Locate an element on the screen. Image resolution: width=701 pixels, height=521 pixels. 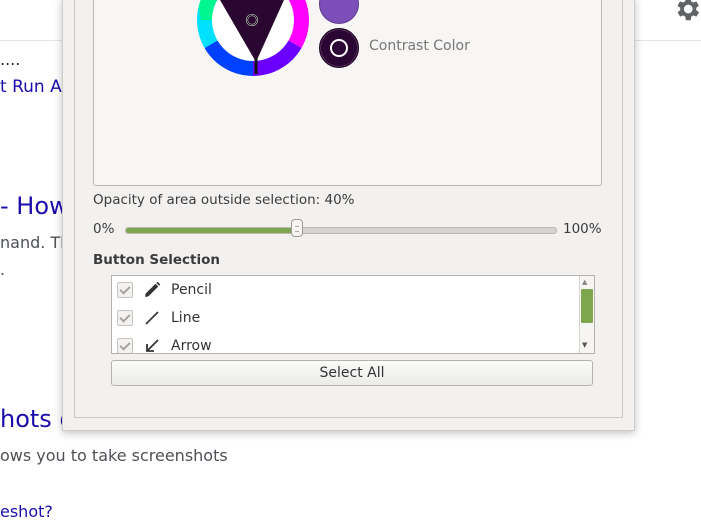
list-item-pencil: Pencil is located at coordinates (345, 290).